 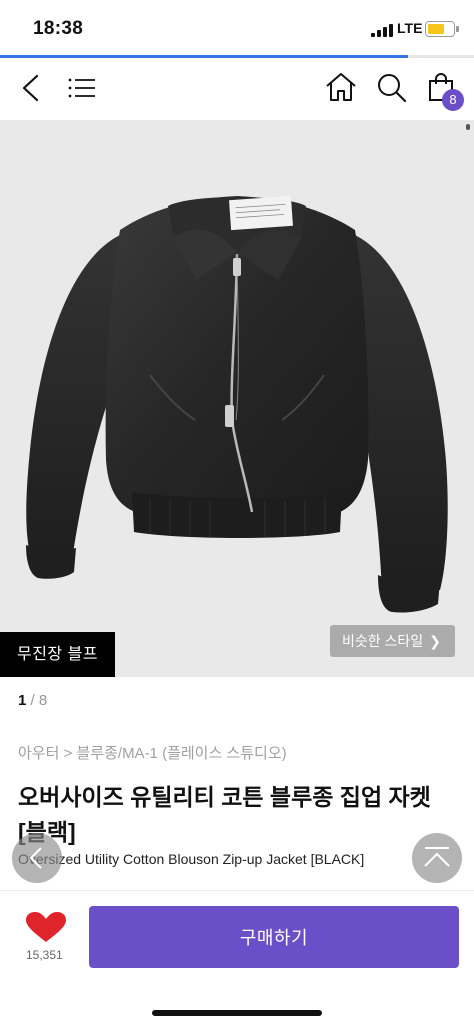 What do you see at coordinates (237, 1013) in the screenshot?
I see `home-indicator` at bounding box center [237, 1013].